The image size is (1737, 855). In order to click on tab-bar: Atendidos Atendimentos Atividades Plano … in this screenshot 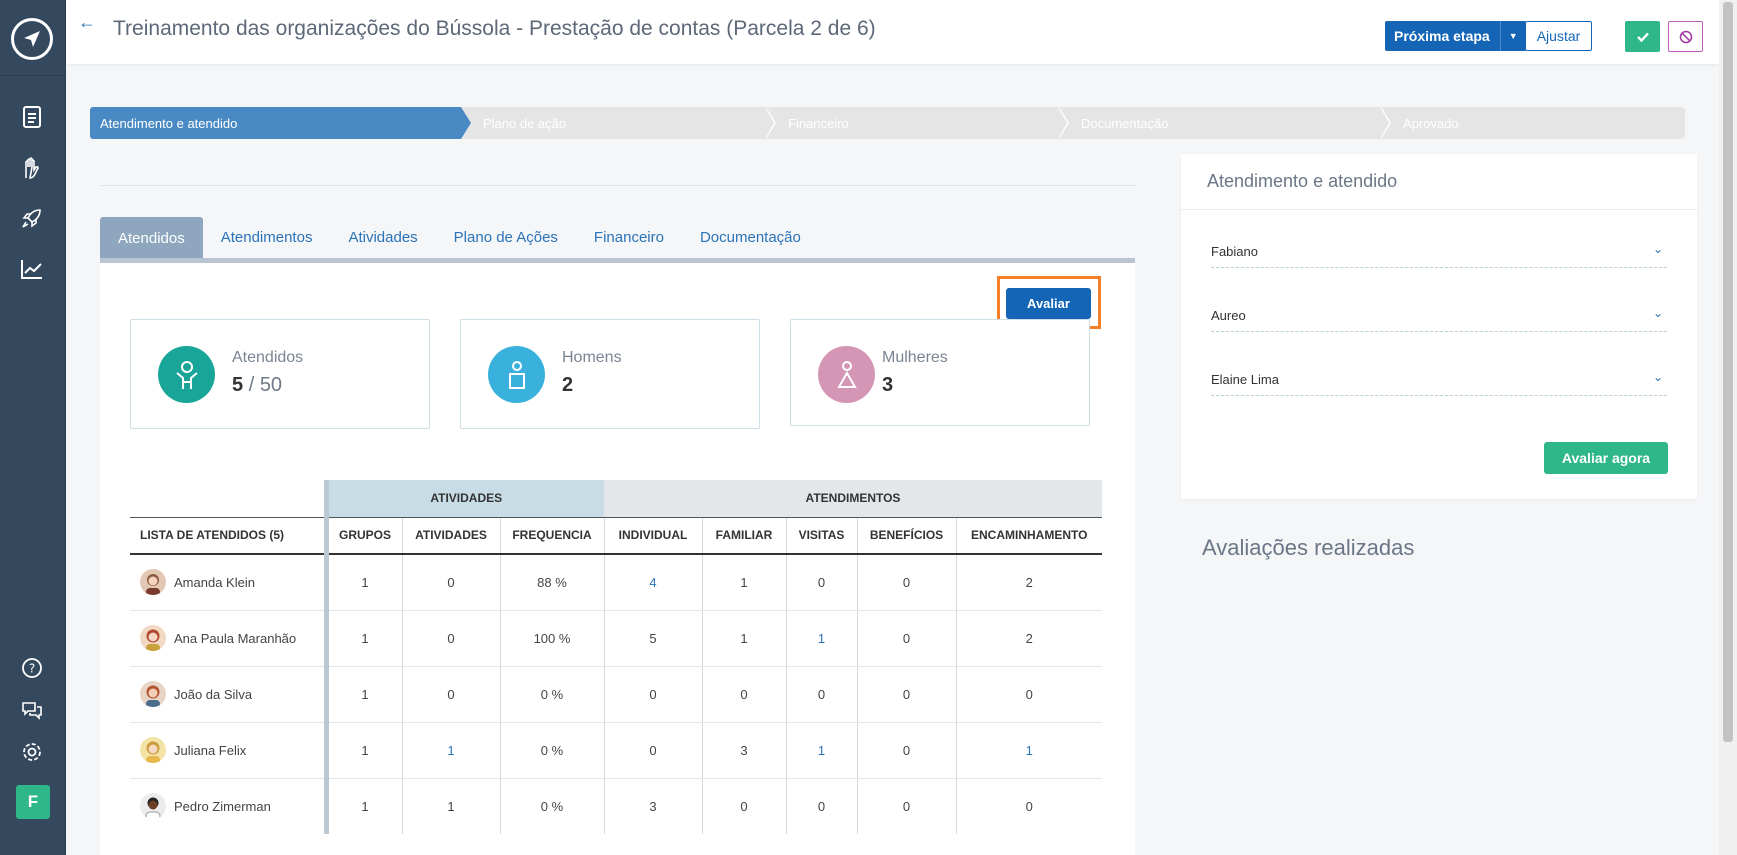, I will do `click(459, 238)`.